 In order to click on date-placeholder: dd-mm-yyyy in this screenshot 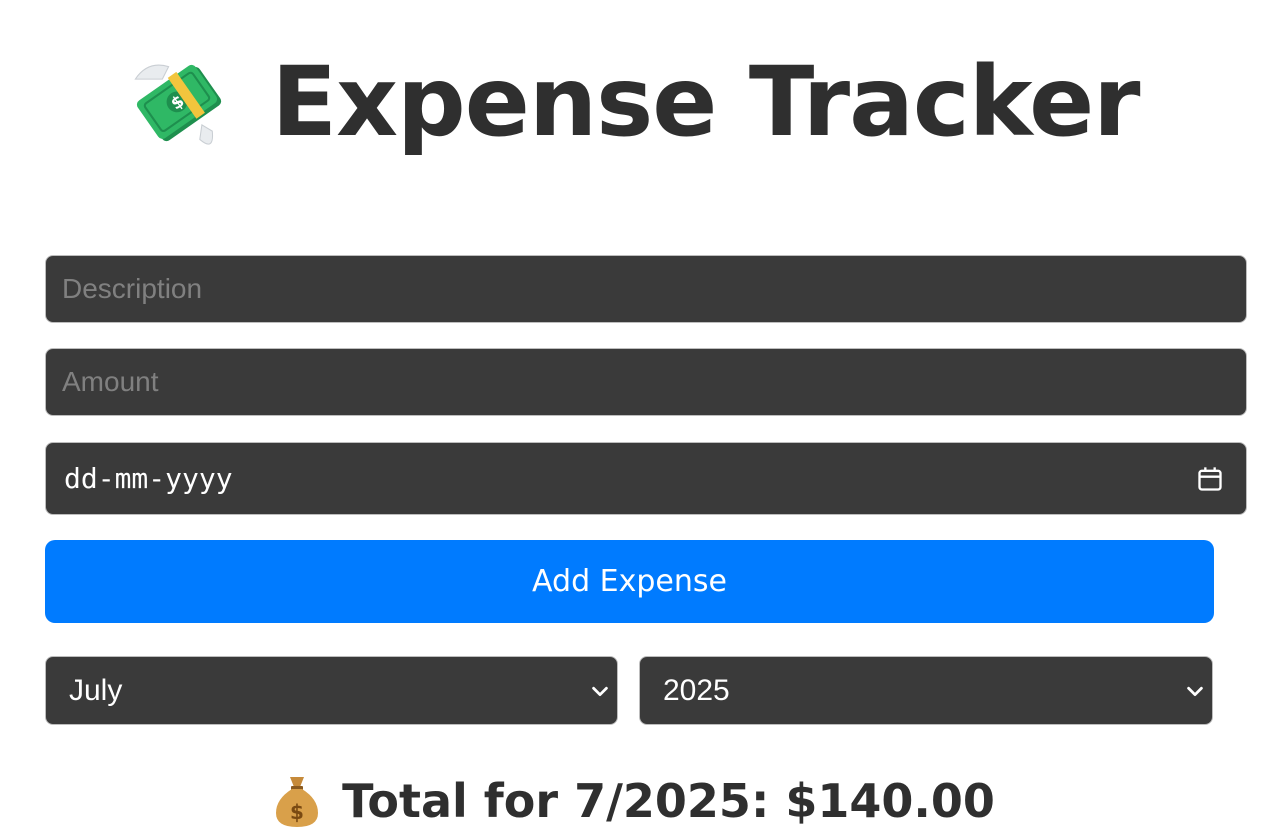, I will do `click(148, 478)`.